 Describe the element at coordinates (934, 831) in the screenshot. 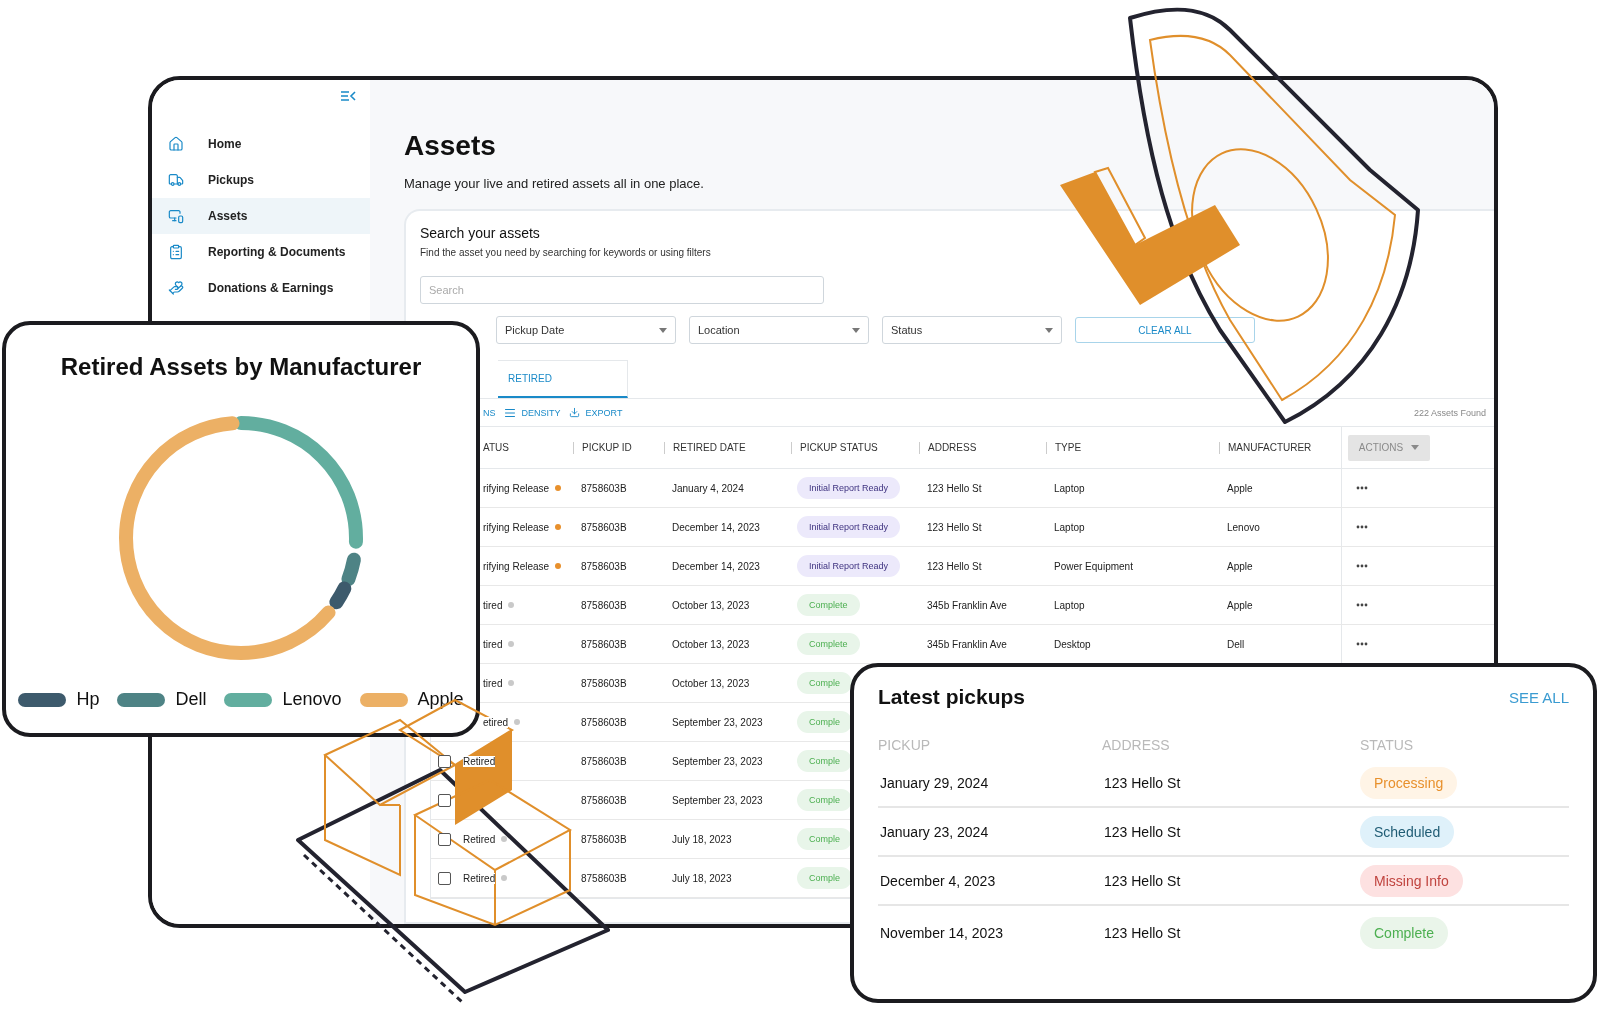

I see `table-cell-text: January 23, 2024` at that location.